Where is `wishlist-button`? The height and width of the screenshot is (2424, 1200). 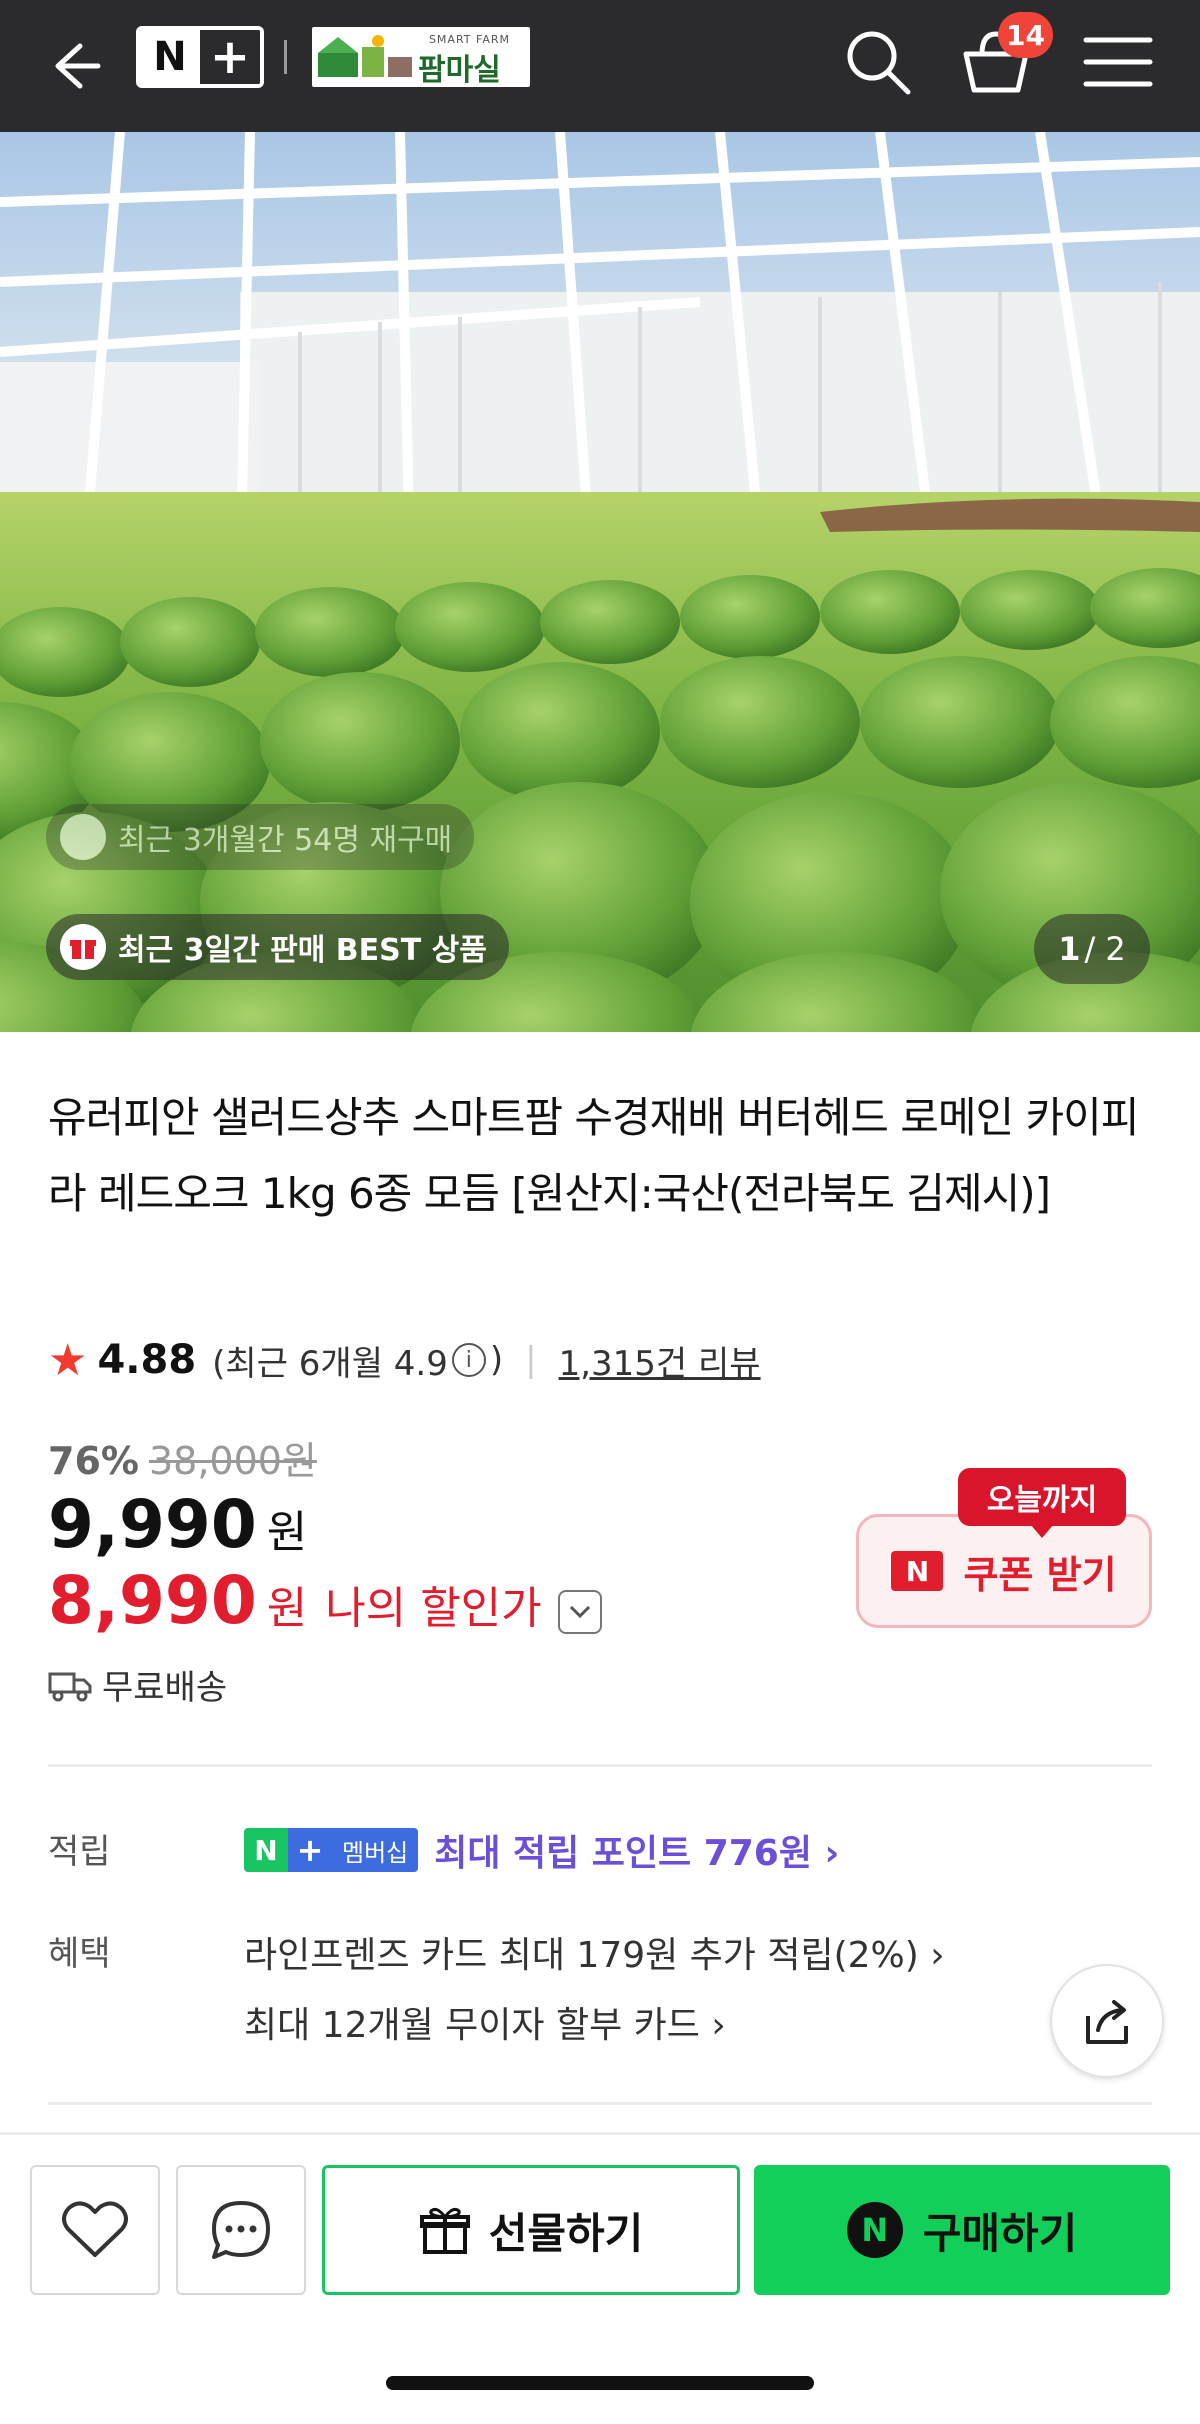
wishlist-button is located at coordinates (95, 2230).